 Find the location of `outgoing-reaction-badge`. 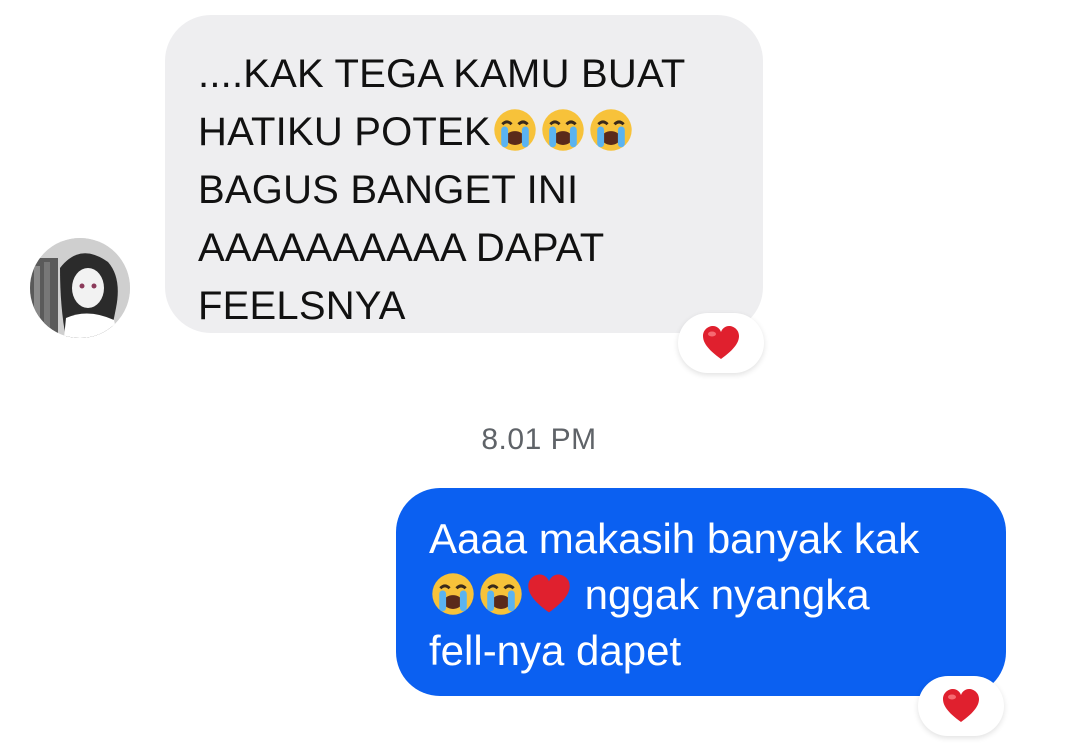

outgoing-reaction-badge is located at coordinates (961, 706).